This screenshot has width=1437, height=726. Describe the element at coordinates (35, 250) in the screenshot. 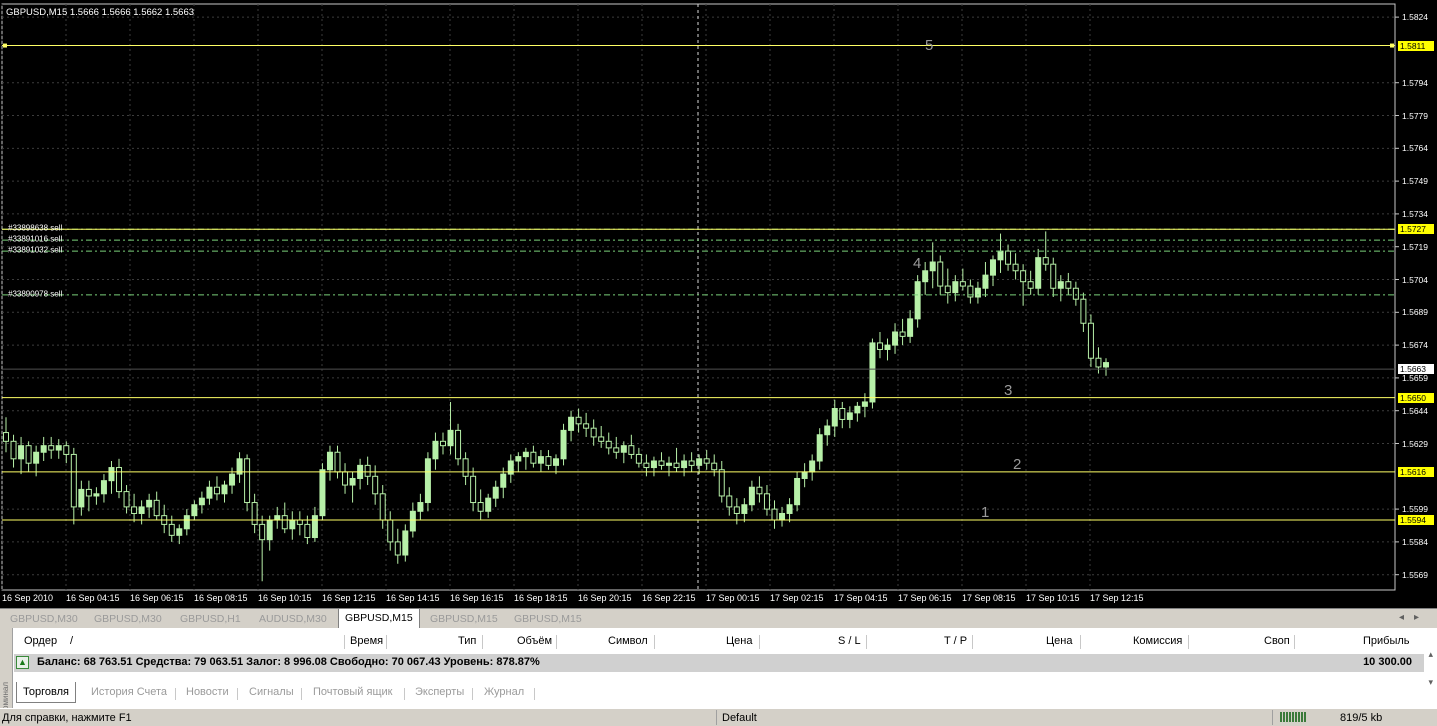

I see `order-label: #33891032 sell` at that location.